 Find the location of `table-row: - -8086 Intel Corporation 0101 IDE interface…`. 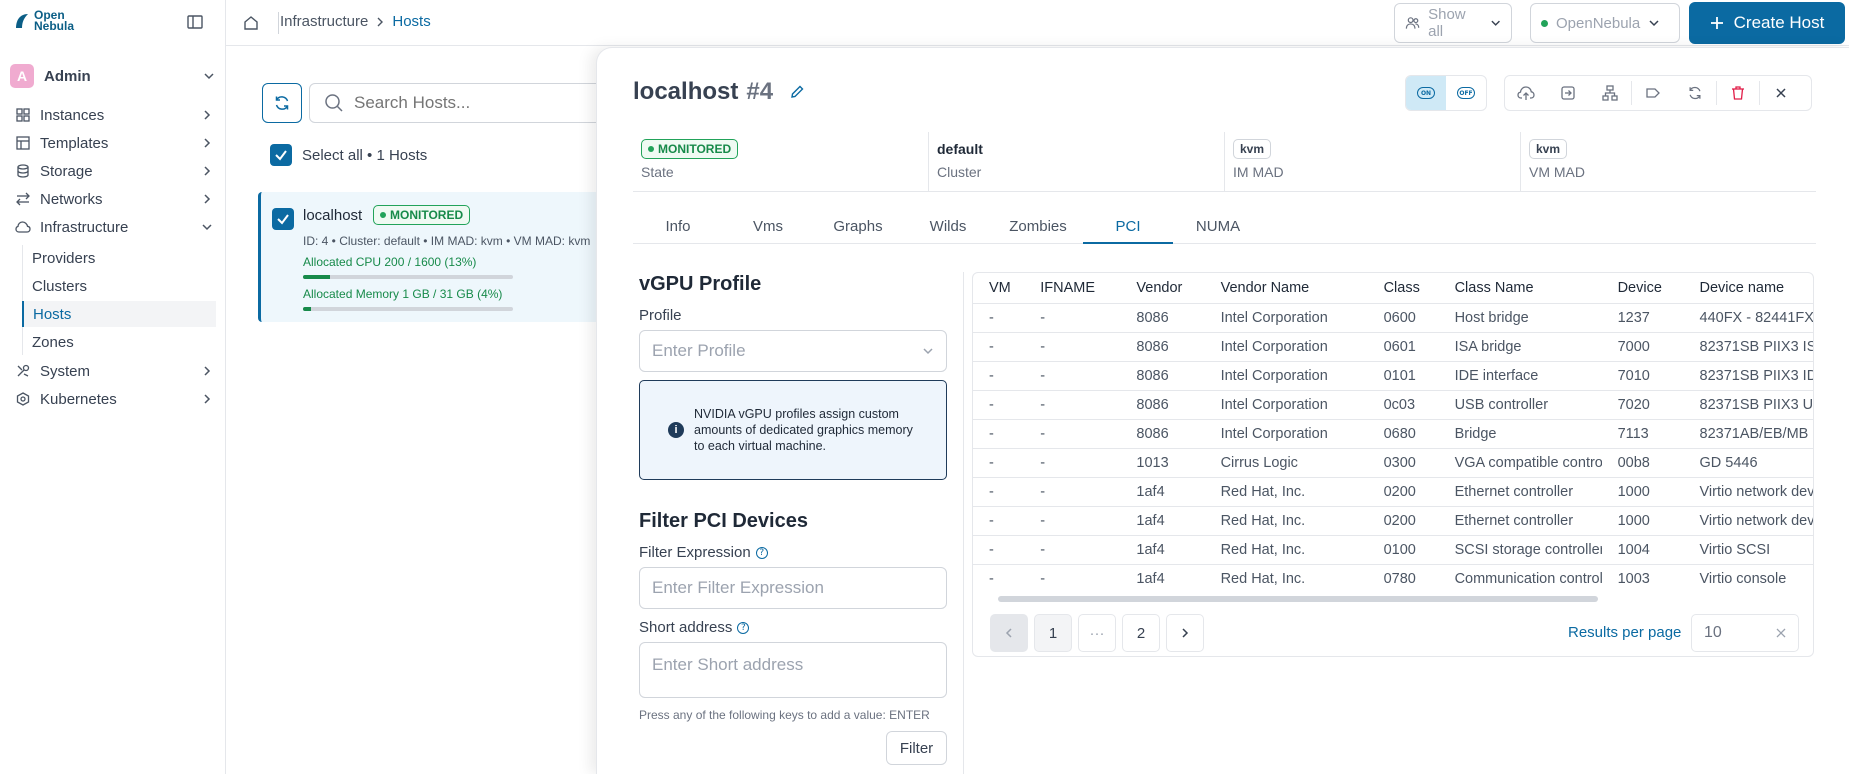

table-row: - -8086 Intel Corporation 0101 IDE interface… is located at coordinates (1393, 375).